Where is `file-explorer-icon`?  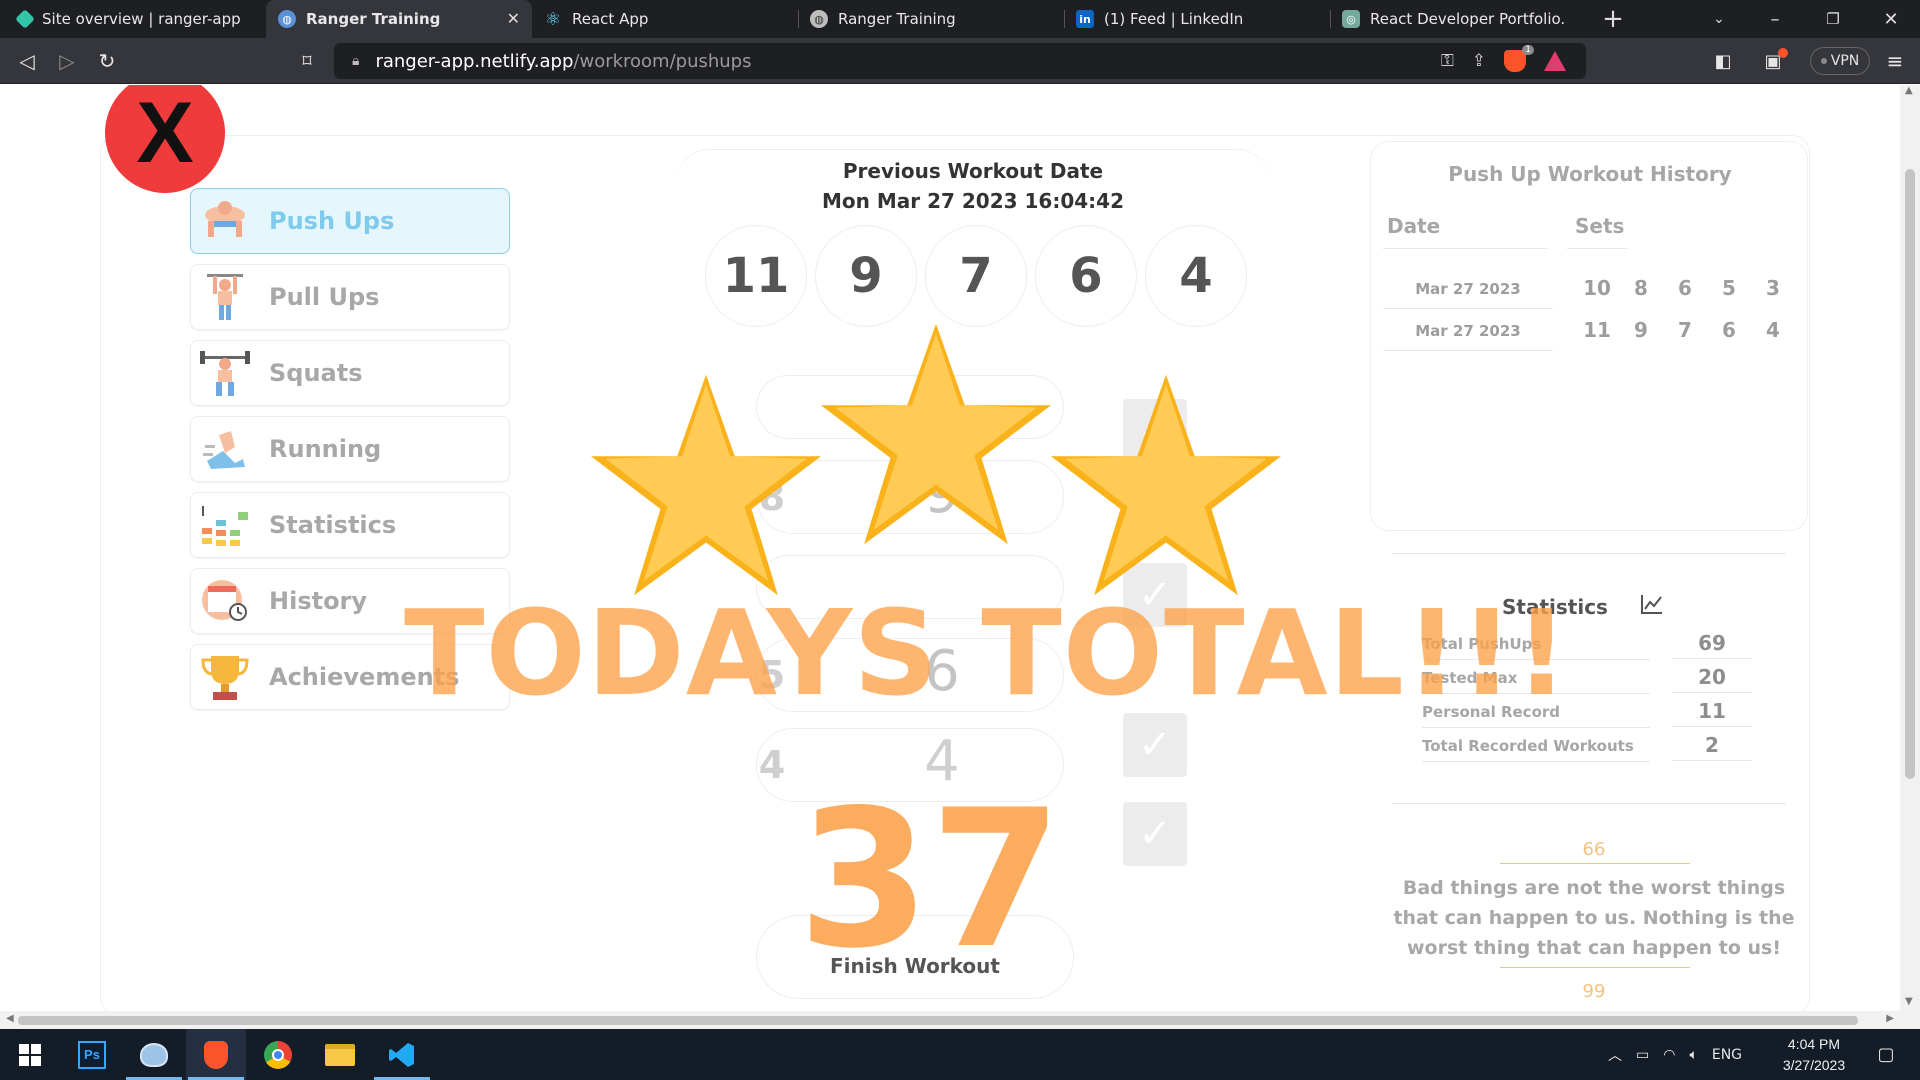 file-explorer-icon is located at coordinates (340, 1054).